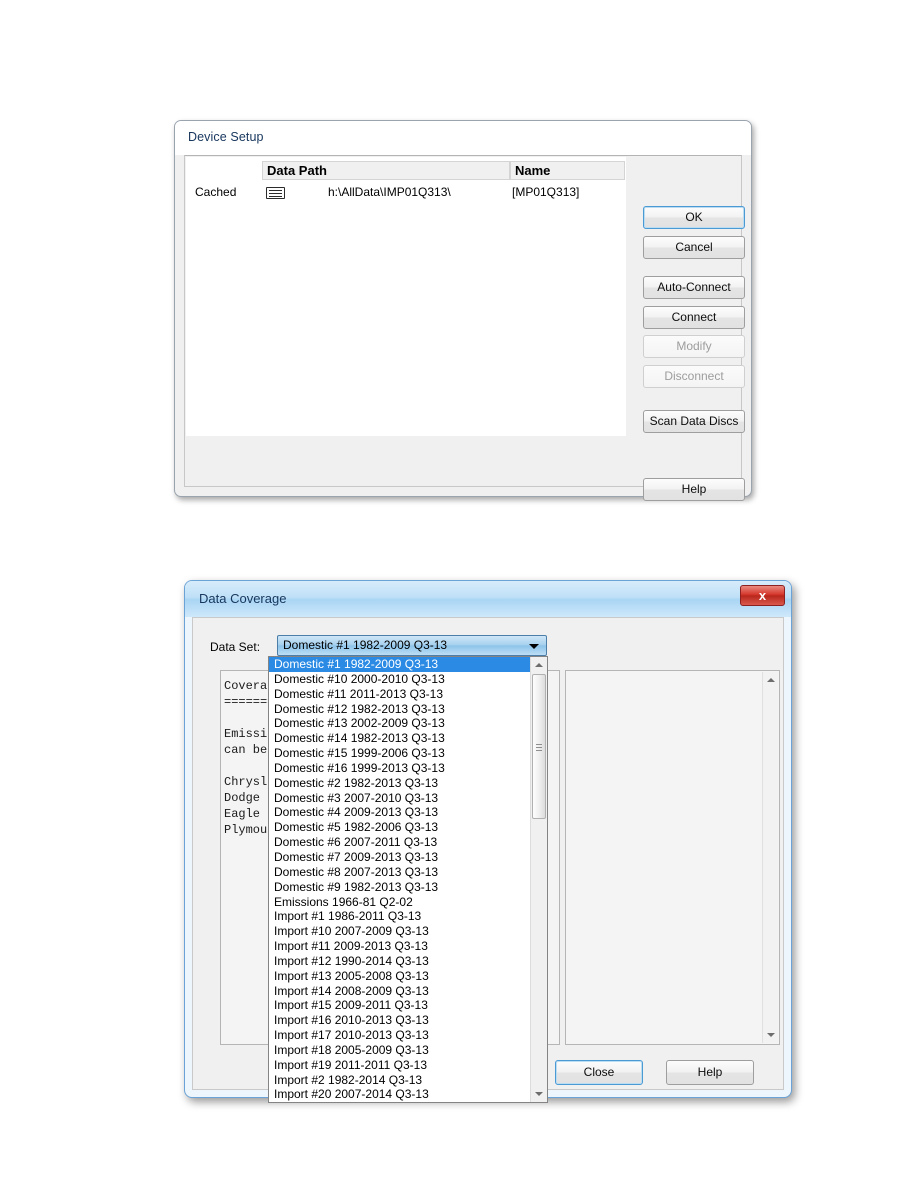  Describe the element at coordinates (399, 694) in the screenshot. I see `dropdown-option: Domestic #11 2011-2013 Q3-13` at that location.